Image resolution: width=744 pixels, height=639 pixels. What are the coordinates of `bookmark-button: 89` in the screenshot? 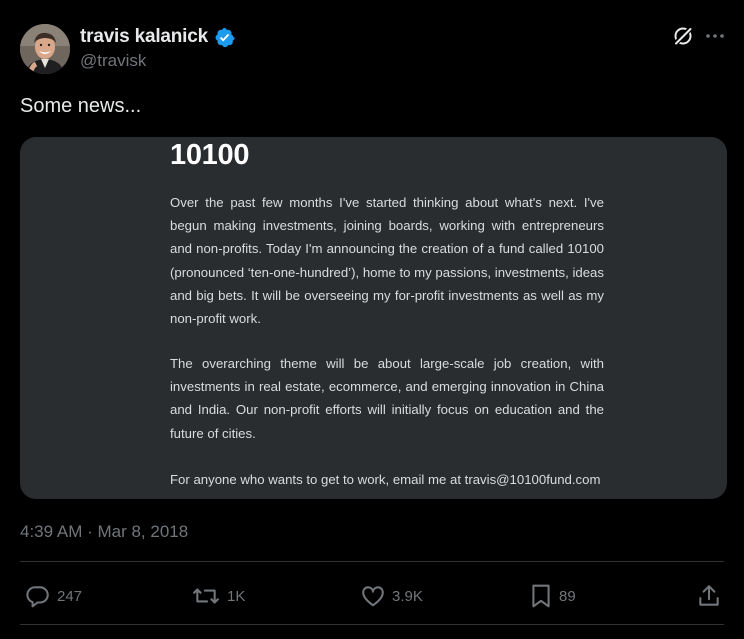 It's located at (552, 596).